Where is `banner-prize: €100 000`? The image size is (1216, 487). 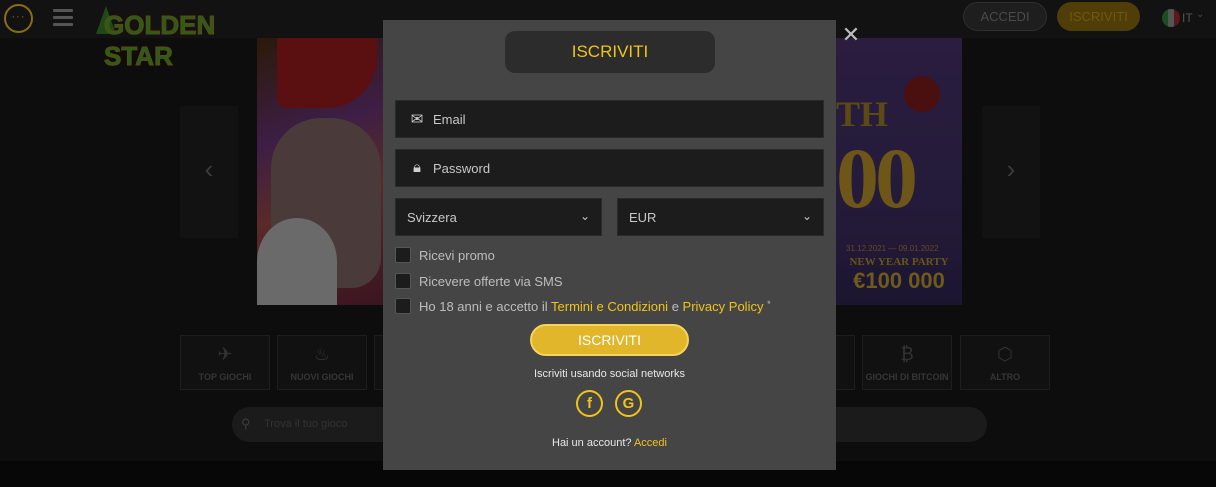 banner-prize: €100 000 is located at coordinates (899, 280).